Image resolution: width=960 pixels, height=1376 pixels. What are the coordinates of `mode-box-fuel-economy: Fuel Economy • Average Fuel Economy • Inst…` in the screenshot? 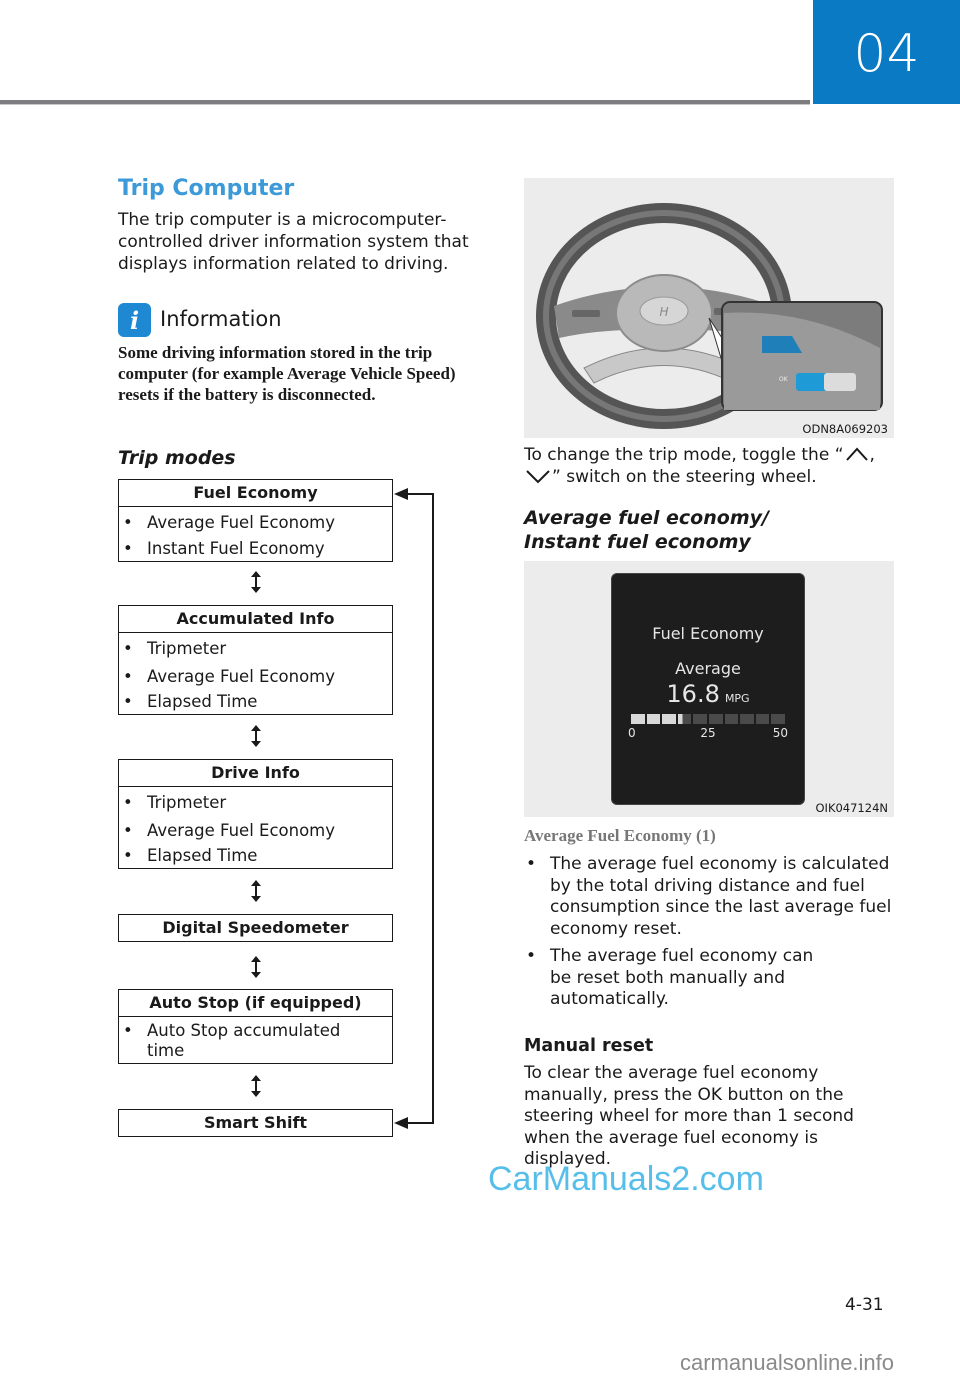 It's located at (255, 520).